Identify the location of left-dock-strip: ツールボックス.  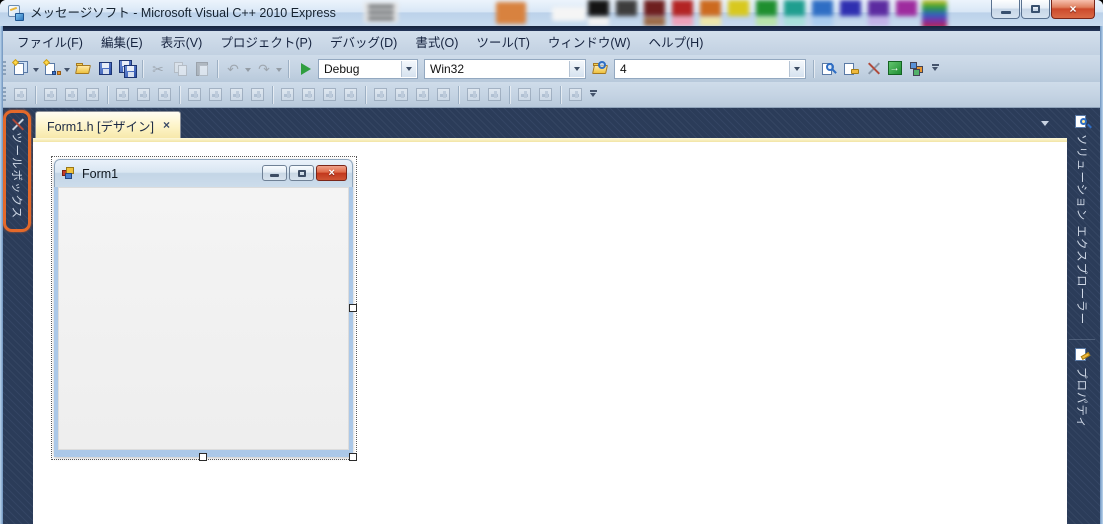
(18, 316).